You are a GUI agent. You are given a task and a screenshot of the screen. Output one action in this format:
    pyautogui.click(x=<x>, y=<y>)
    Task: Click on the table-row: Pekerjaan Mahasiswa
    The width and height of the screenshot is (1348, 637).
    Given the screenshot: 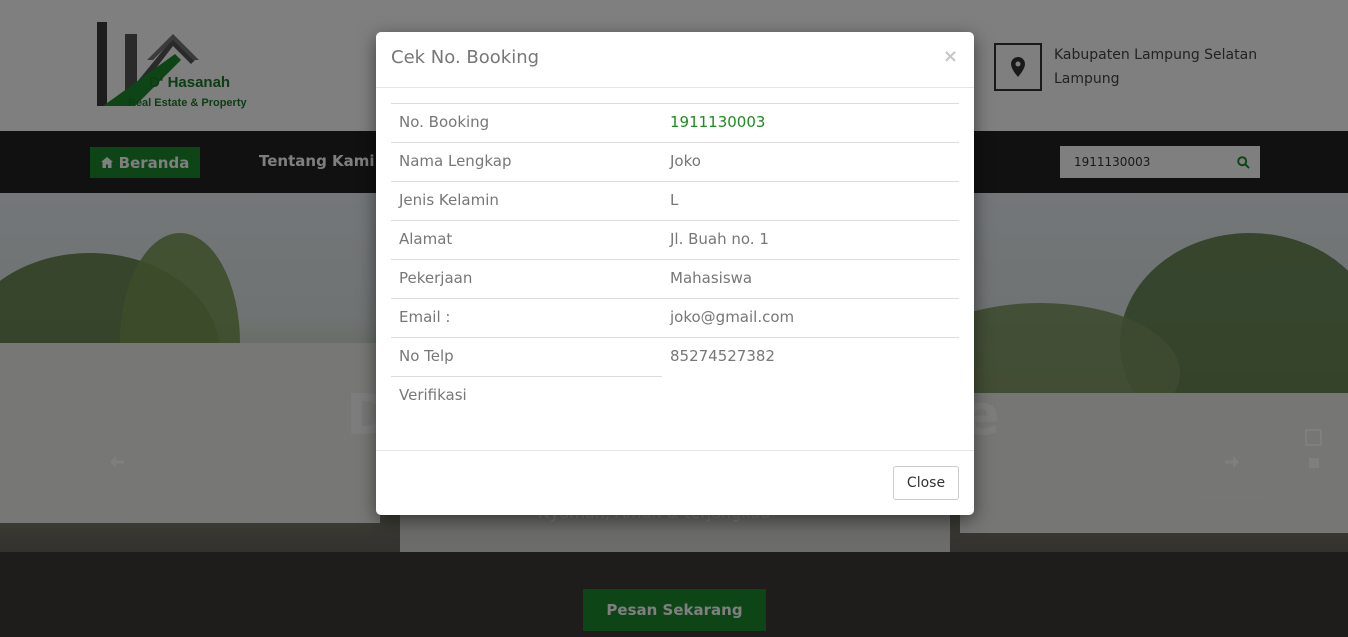 What is the action you would take?
    pyautogui.click(x=675, y=278)
    